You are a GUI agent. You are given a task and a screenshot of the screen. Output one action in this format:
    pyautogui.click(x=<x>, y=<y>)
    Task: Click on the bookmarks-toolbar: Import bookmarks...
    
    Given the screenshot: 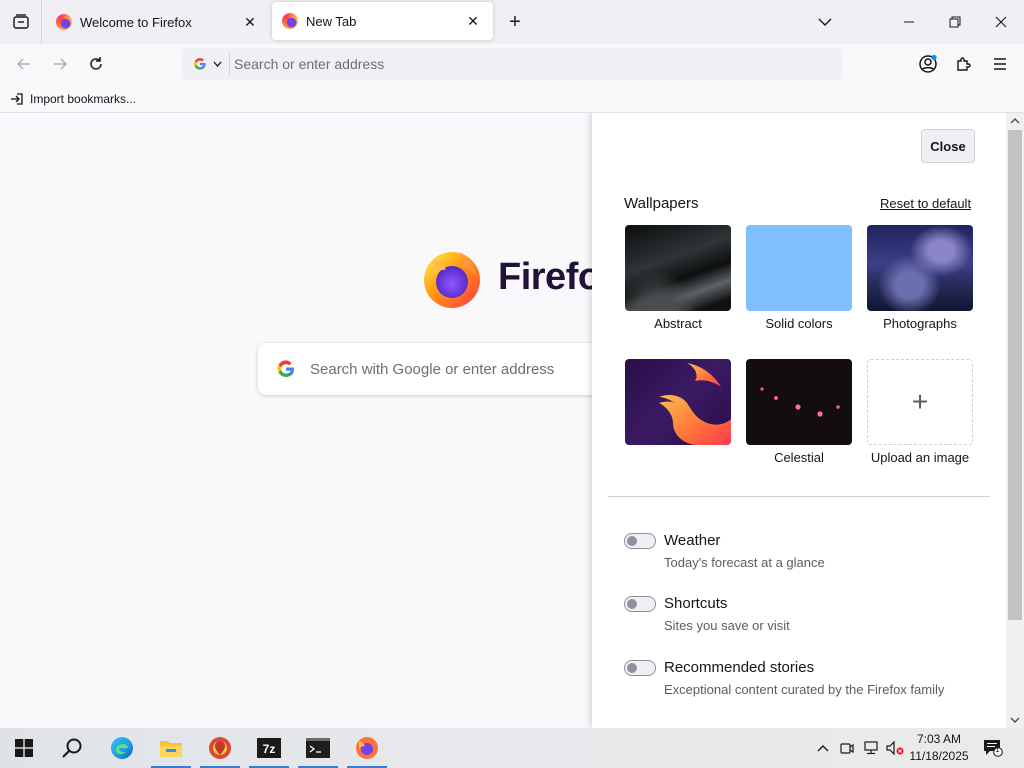 What is the action you would take?
    pyautogui.click(x=512, y=98)
    